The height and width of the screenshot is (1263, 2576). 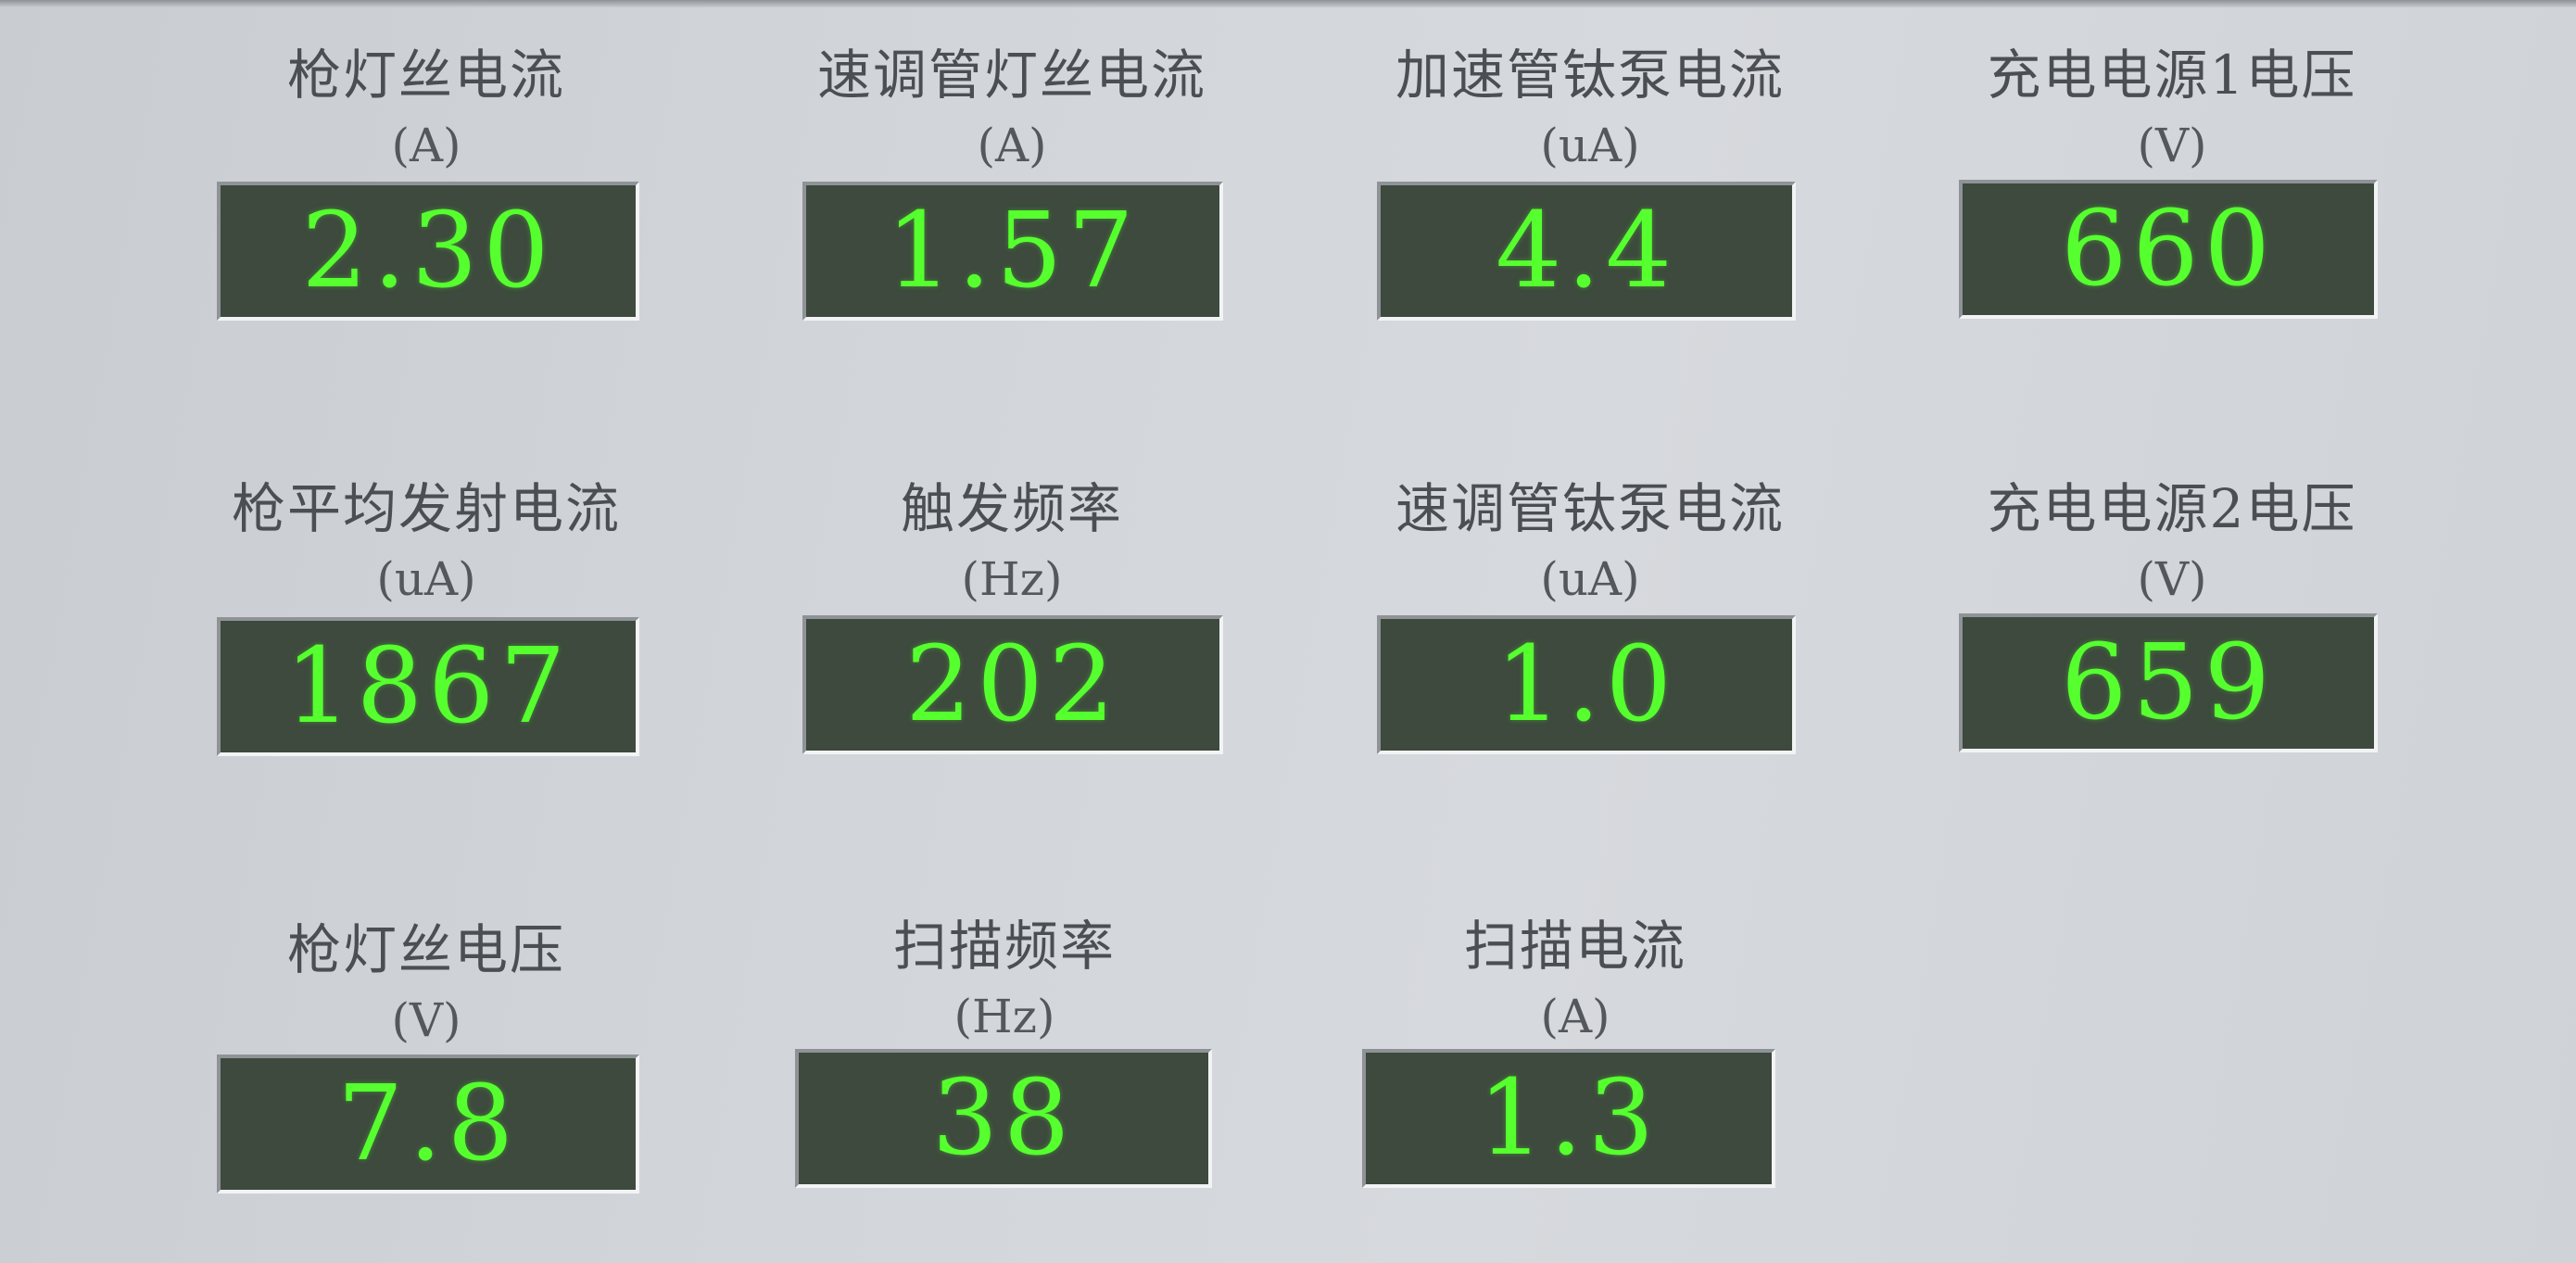 I want to click on readout-display: 202, so click(x=1013, y=684).